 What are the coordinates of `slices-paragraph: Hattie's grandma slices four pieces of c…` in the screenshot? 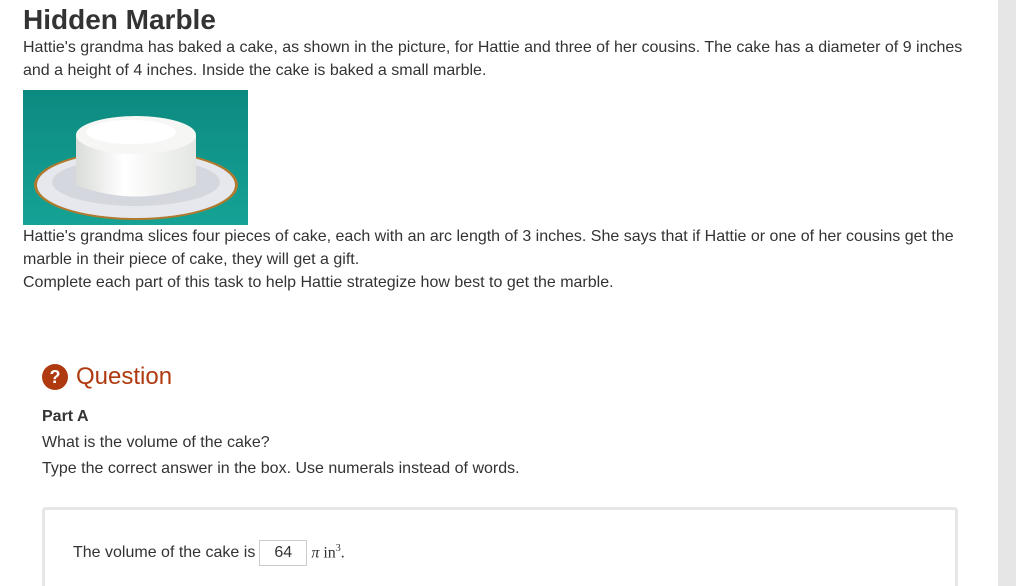 It's located at (488, 248).